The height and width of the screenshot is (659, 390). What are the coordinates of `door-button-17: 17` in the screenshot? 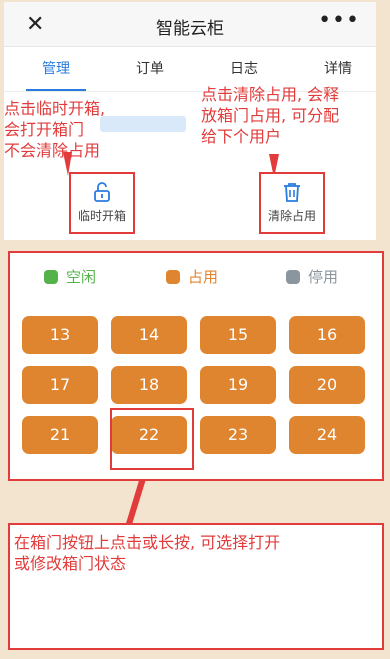 It's located at (60, 385).